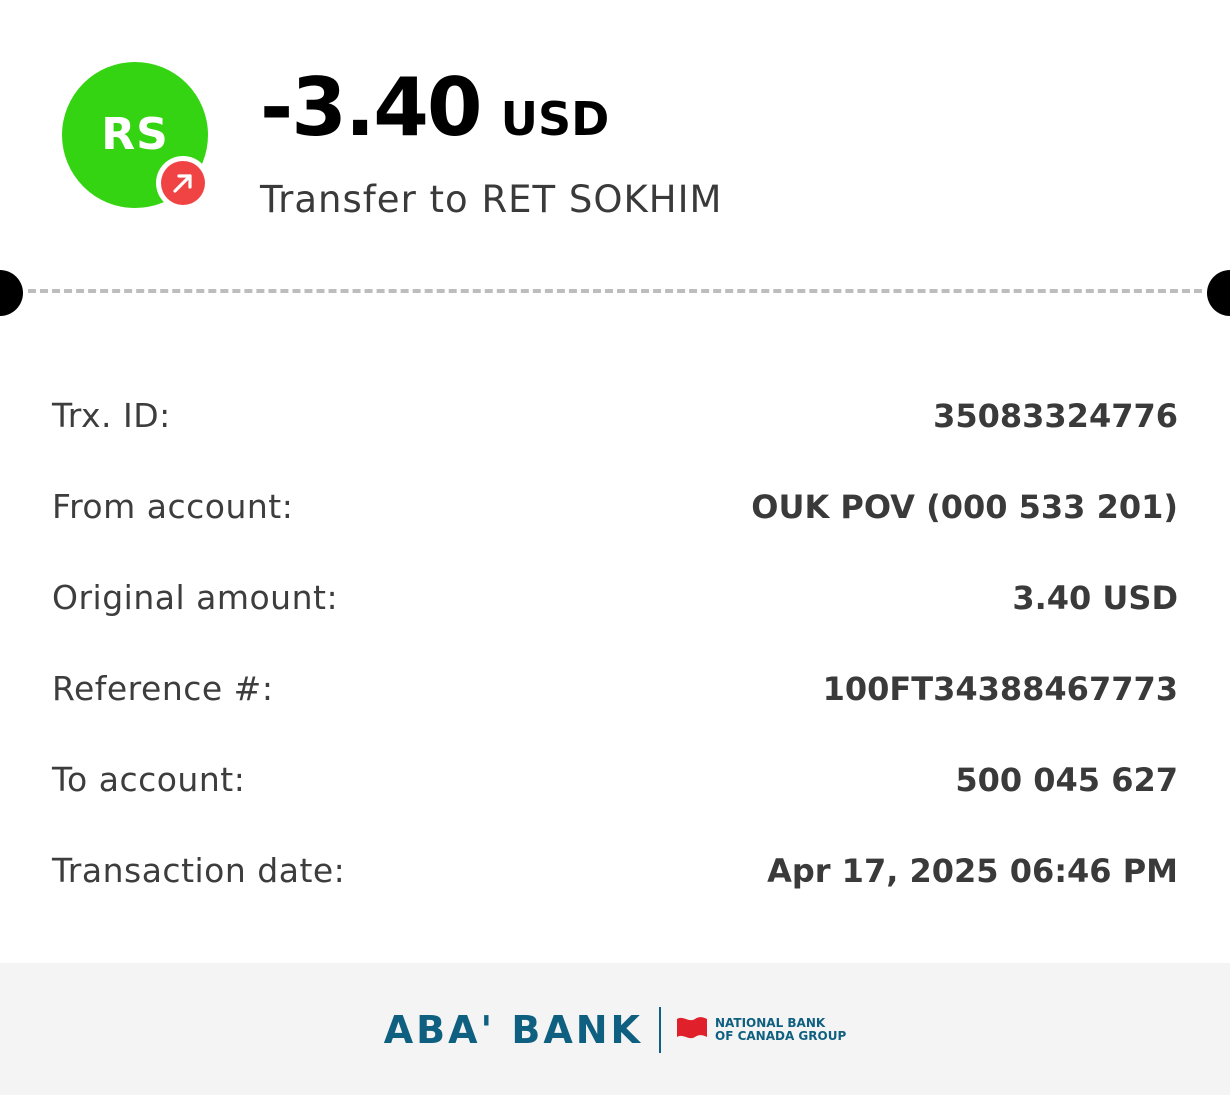  What do you see at coordinates (199, 870) in the screenshot?
I see `detail-label: Transaction date:` at bounding box center [199, 870].